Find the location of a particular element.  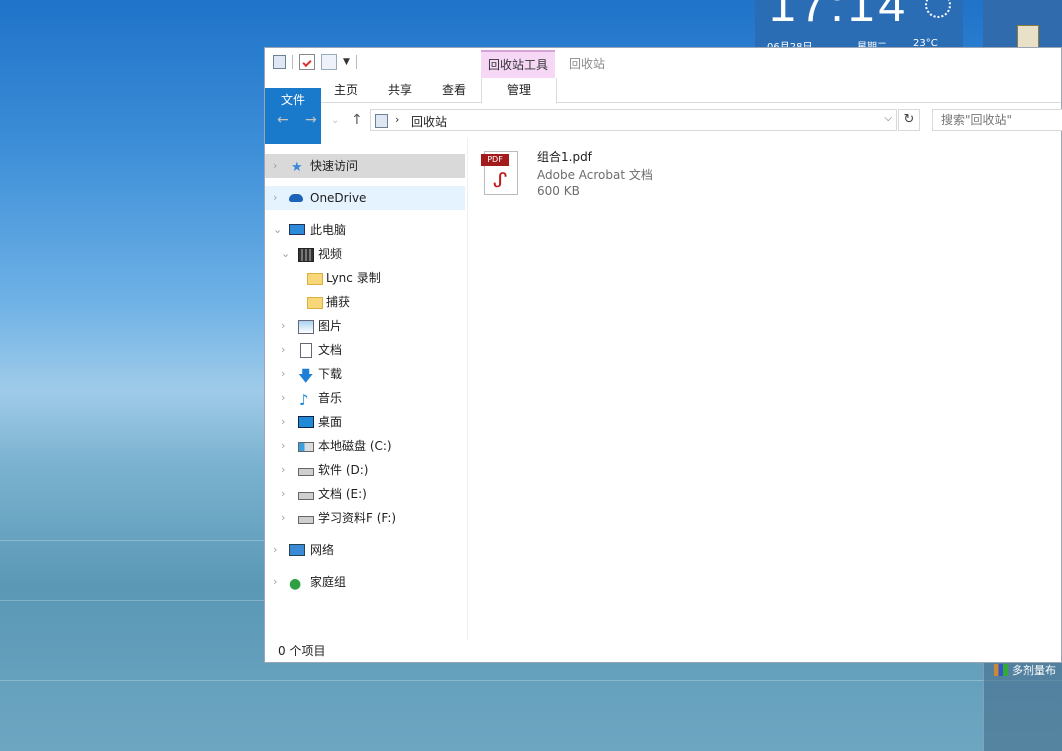

nav-label: 下载 is located at coordinates (330, 374).